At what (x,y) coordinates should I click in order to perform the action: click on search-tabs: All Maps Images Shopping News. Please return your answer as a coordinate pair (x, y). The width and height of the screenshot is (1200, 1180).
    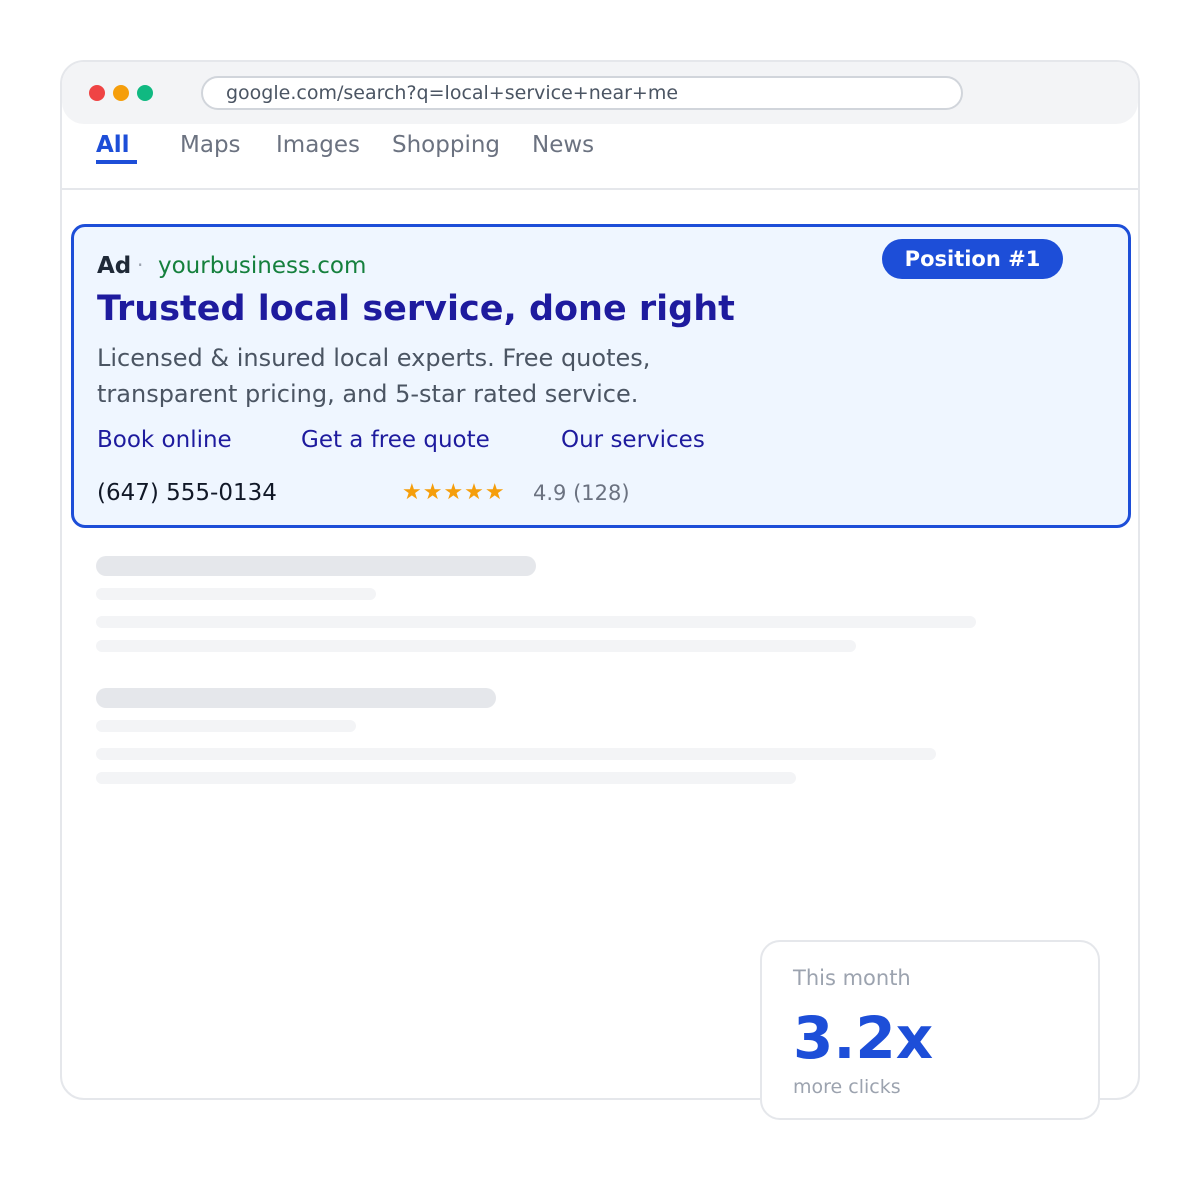
    Looking at the image, I should click on (600, 157).